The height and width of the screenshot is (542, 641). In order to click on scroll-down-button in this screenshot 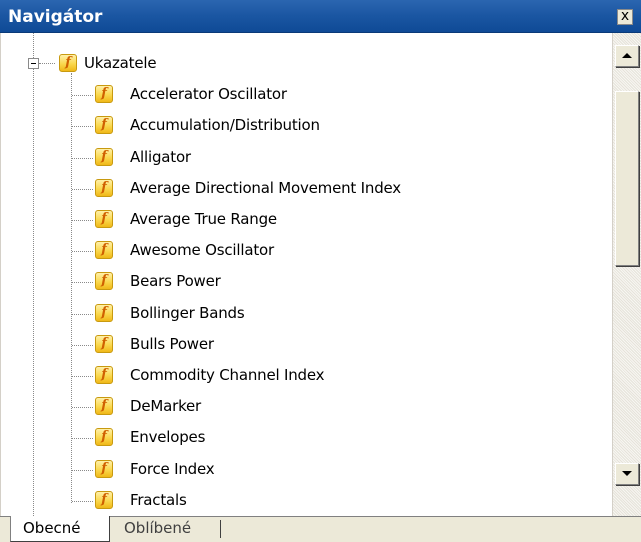, I will do `click(627, 474)`.